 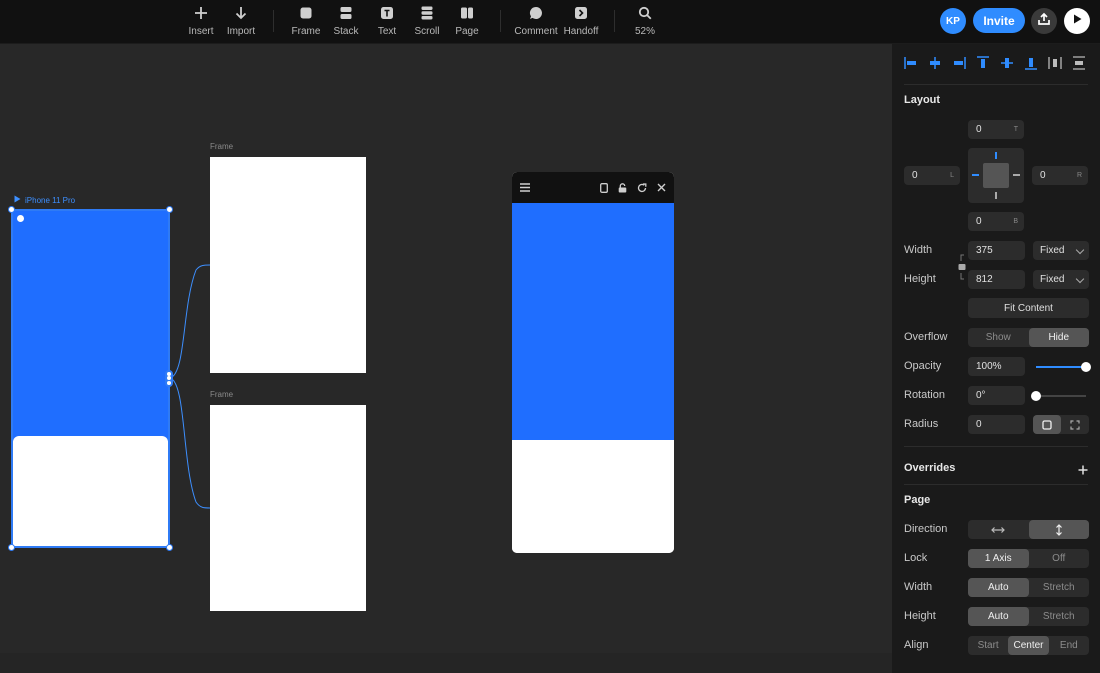 I want to click on padding-bottom-input: 0B, so click(x=996, y=221).